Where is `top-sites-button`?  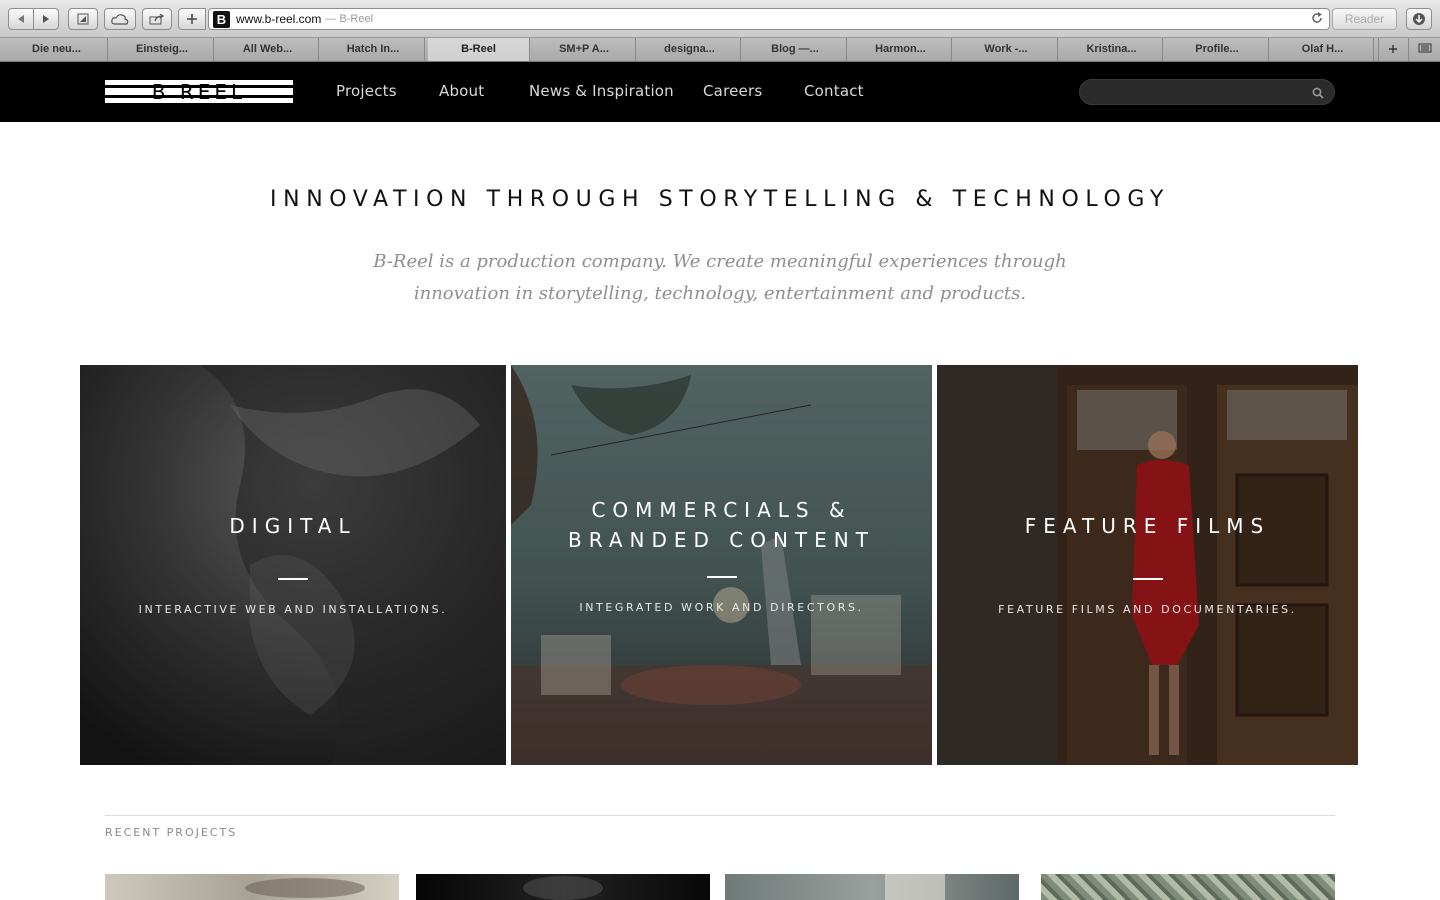 top-sites-button is located at coordinates (83, 19).